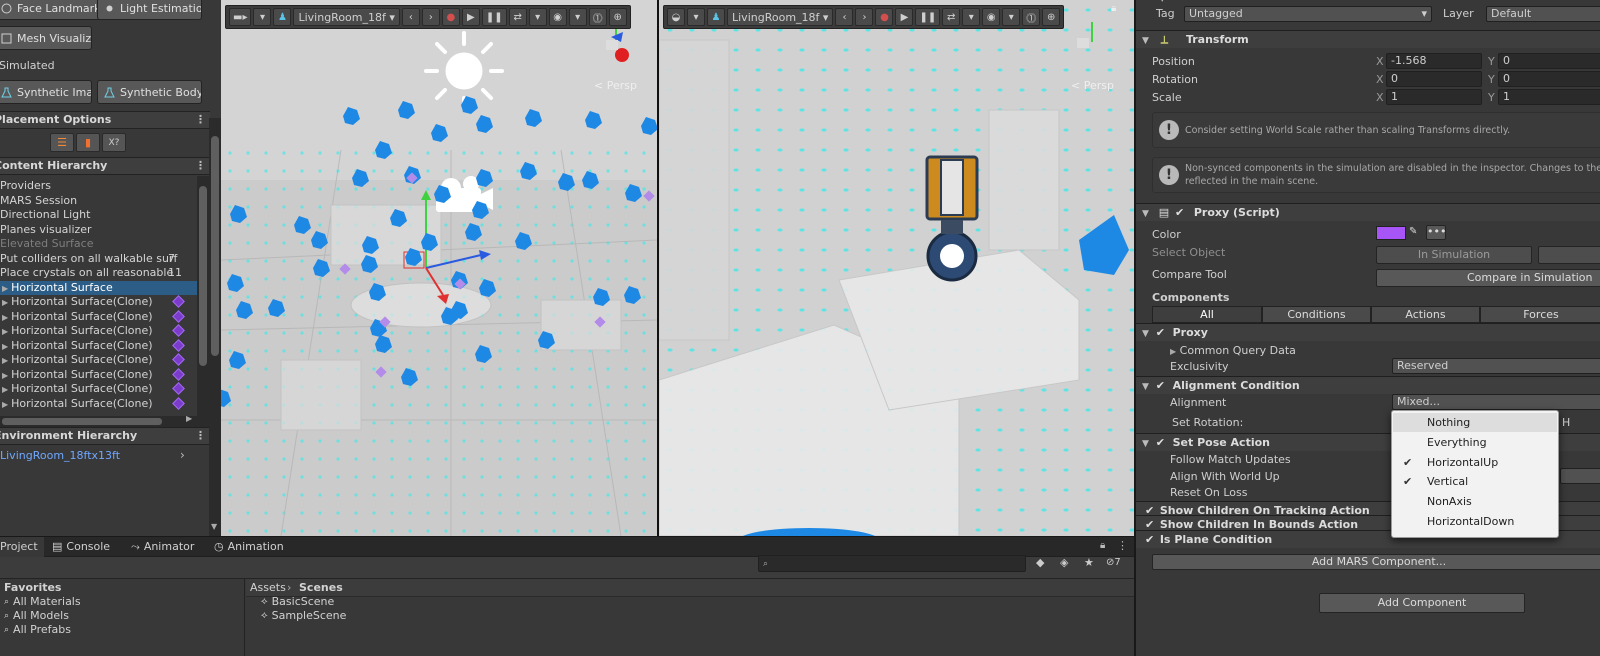 This screenshot has width=1600, height=656. I want to click on environment-item: LivingRoom_18ftx13ft ›, so click(99, 456).